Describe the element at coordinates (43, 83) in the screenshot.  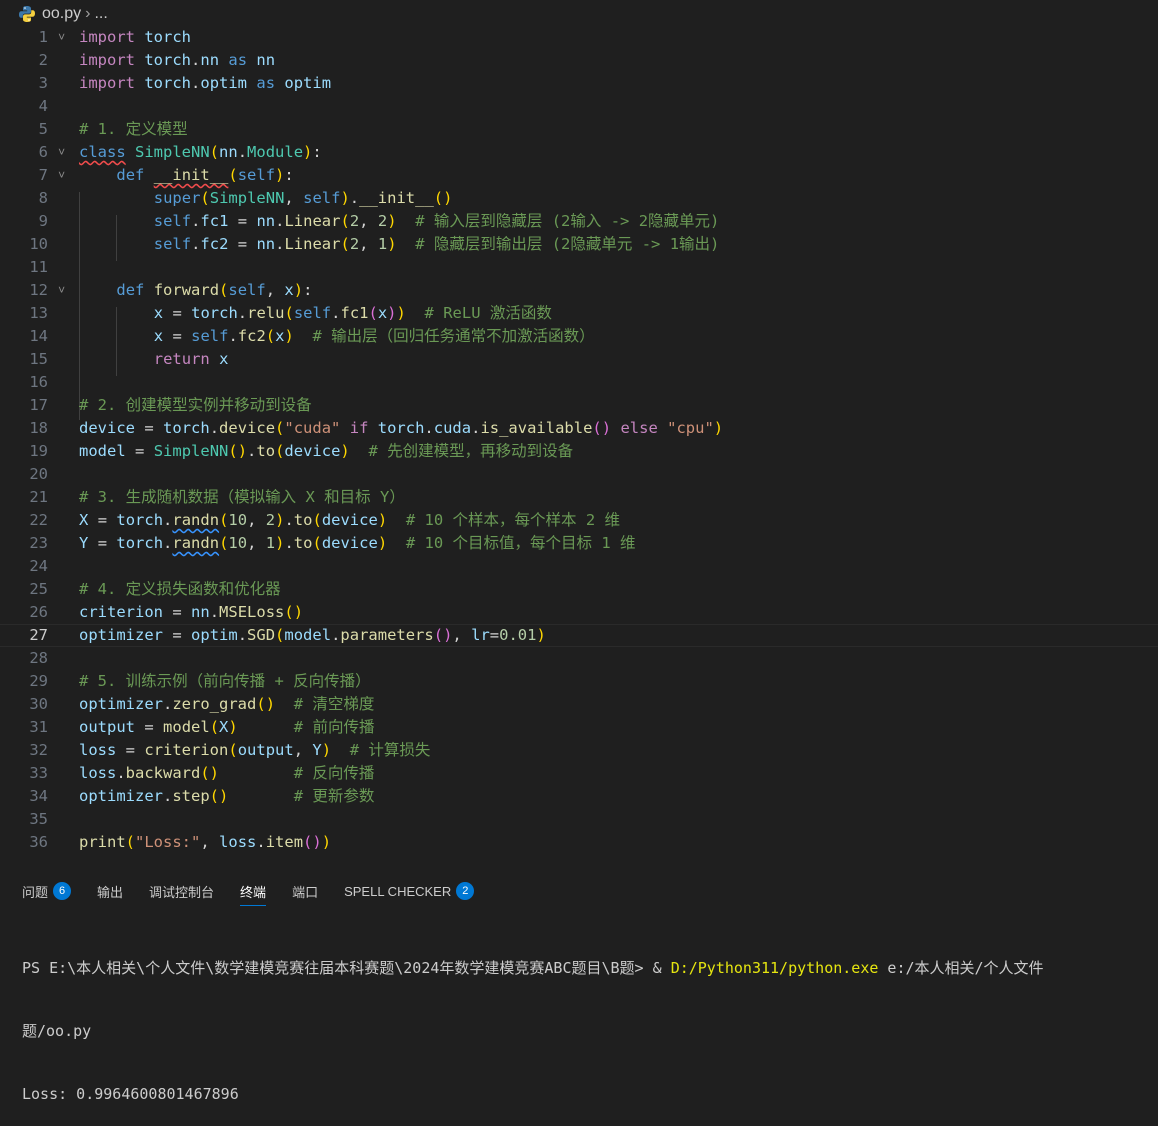
I see `line-number: 3` at that location.